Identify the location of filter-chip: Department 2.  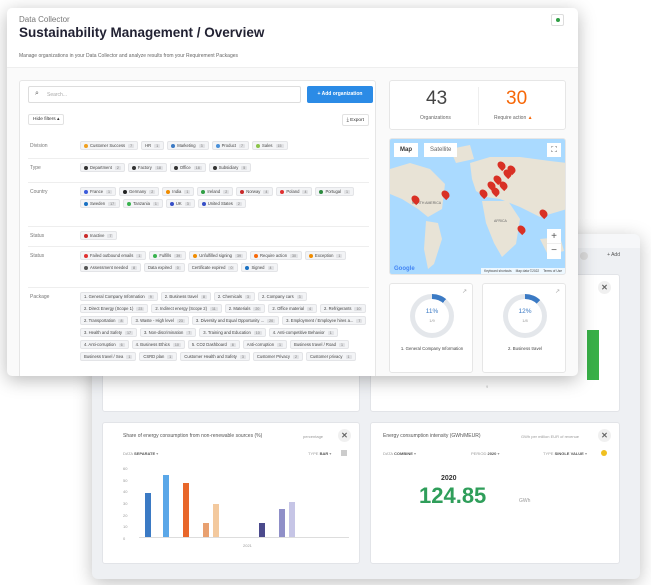
(102, 167).